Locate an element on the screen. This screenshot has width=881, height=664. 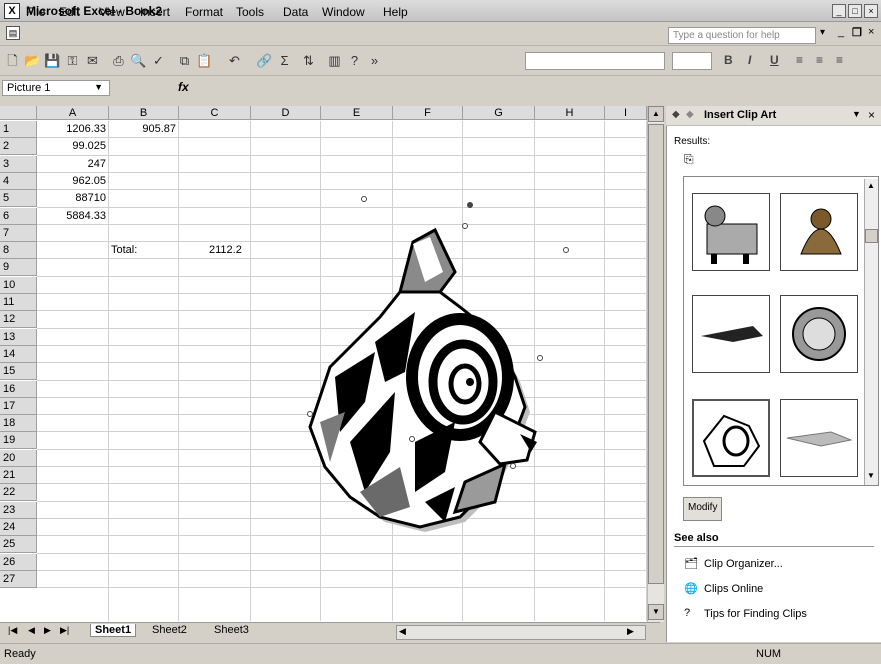
row-header-18: 18 is located at coordinates (18, 424).